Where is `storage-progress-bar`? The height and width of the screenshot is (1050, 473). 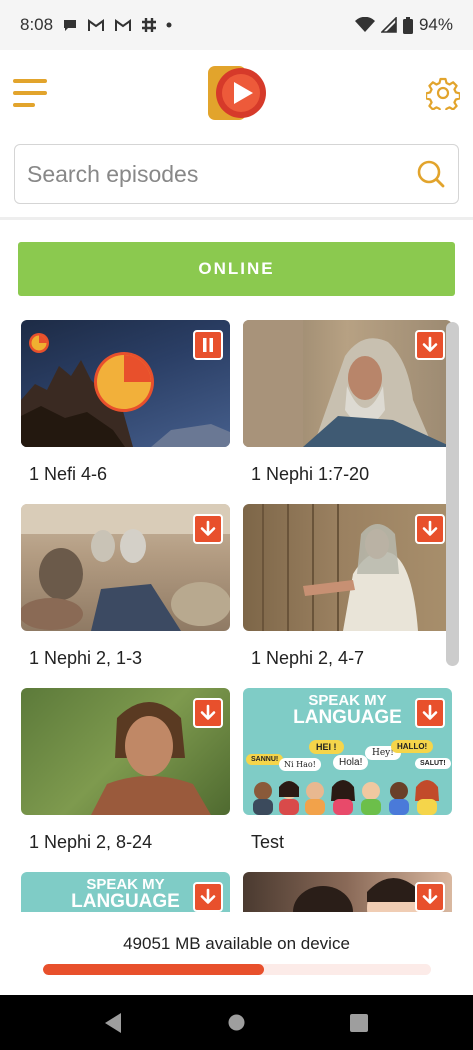
storage-progress-bar is located at coordinates (237, 969).